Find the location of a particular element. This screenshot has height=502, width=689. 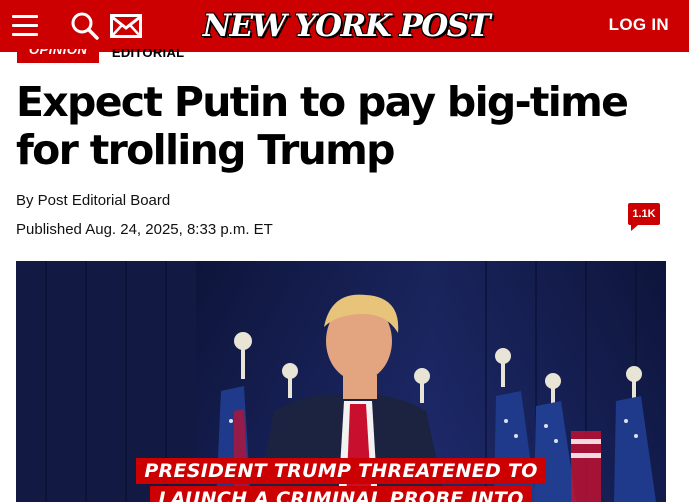

menu-icon is located at coordinates (26, 26).